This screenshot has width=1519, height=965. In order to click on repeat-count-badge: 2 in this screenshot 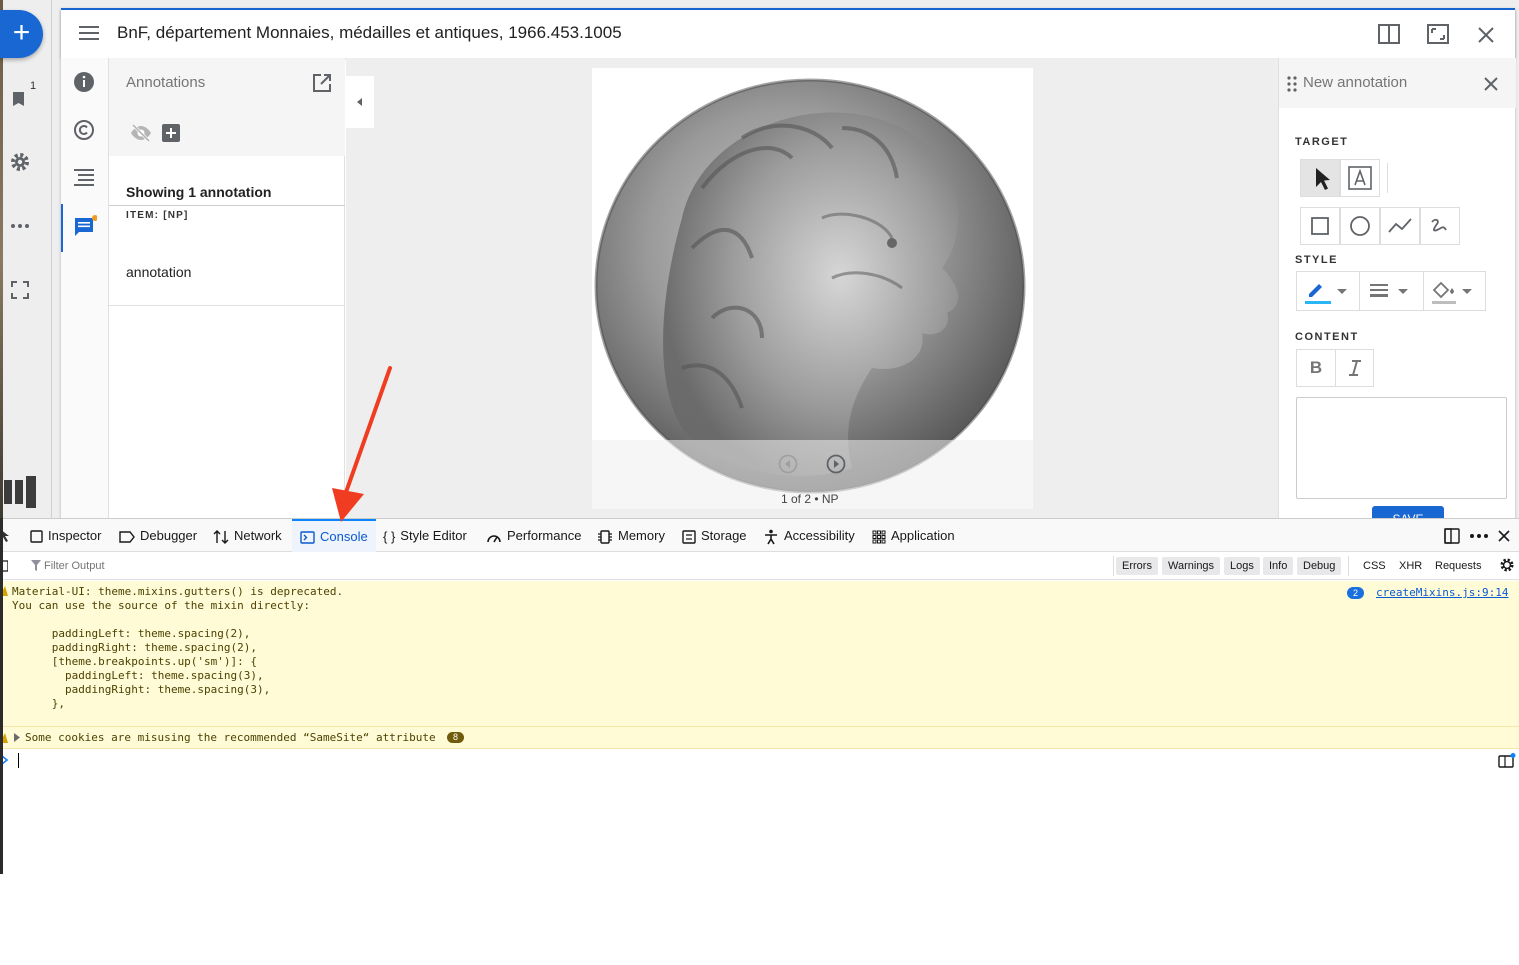, I will do `click(1355, 593)`.